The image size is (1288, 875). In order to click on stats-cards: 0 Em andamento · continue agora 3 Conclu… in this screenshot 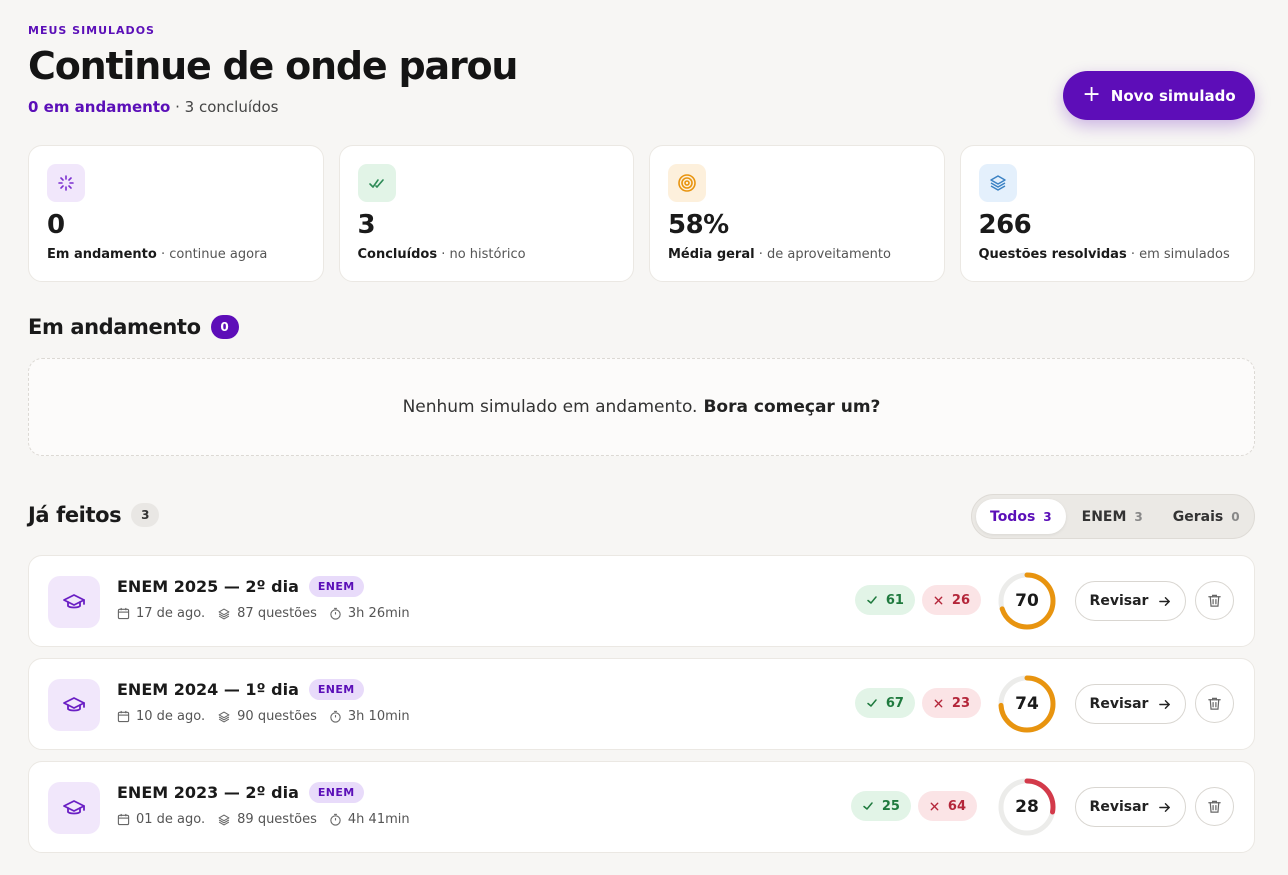, I will do `click(641, 213)`.